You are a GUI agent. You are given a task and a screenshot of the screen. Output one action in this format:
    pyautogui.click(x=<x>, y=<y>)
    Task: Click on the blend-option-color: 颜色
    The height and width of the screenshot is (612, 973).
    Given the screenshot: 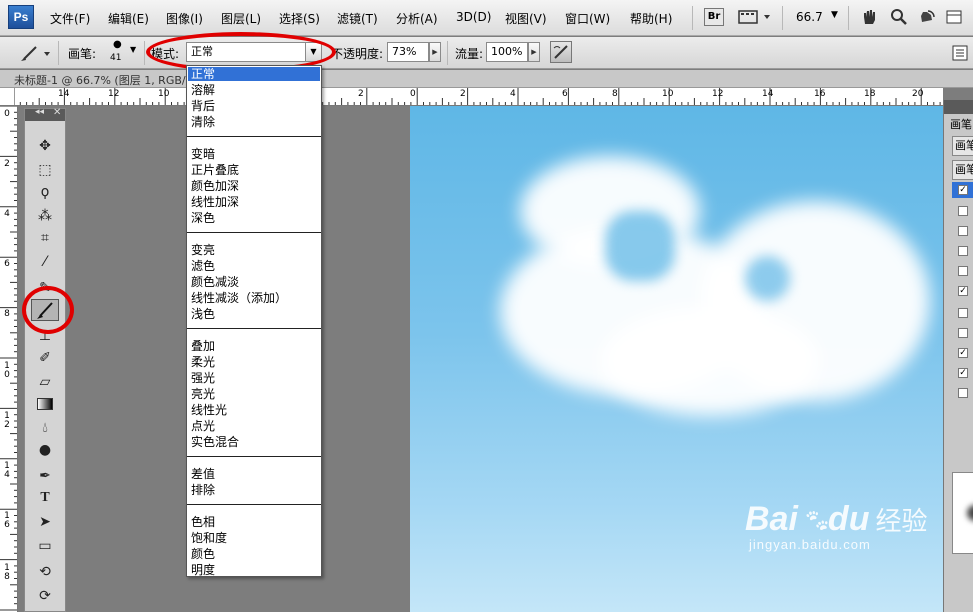 What is the action you would take?
    pyautogui.click(x=203, y=554)
    